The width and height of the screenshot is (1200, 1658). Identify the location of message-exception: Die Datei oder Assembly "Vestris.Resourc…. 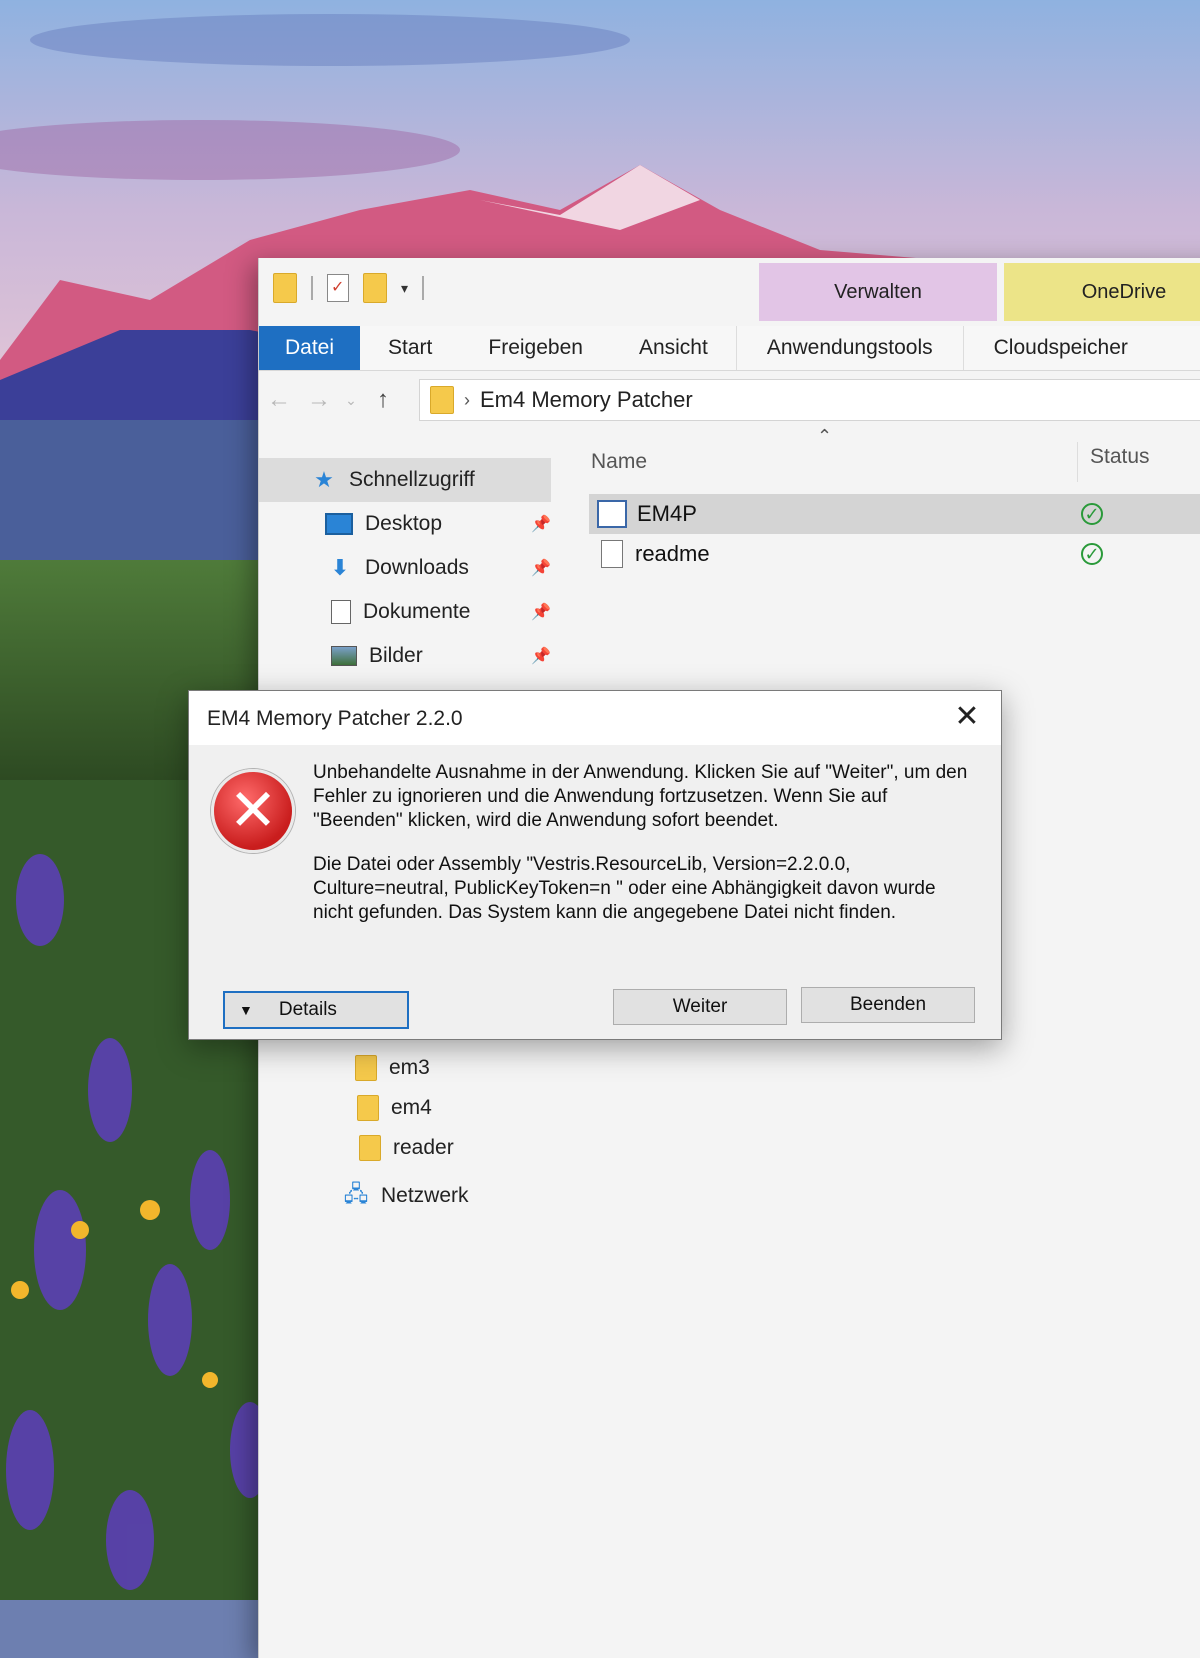
(624, 888).